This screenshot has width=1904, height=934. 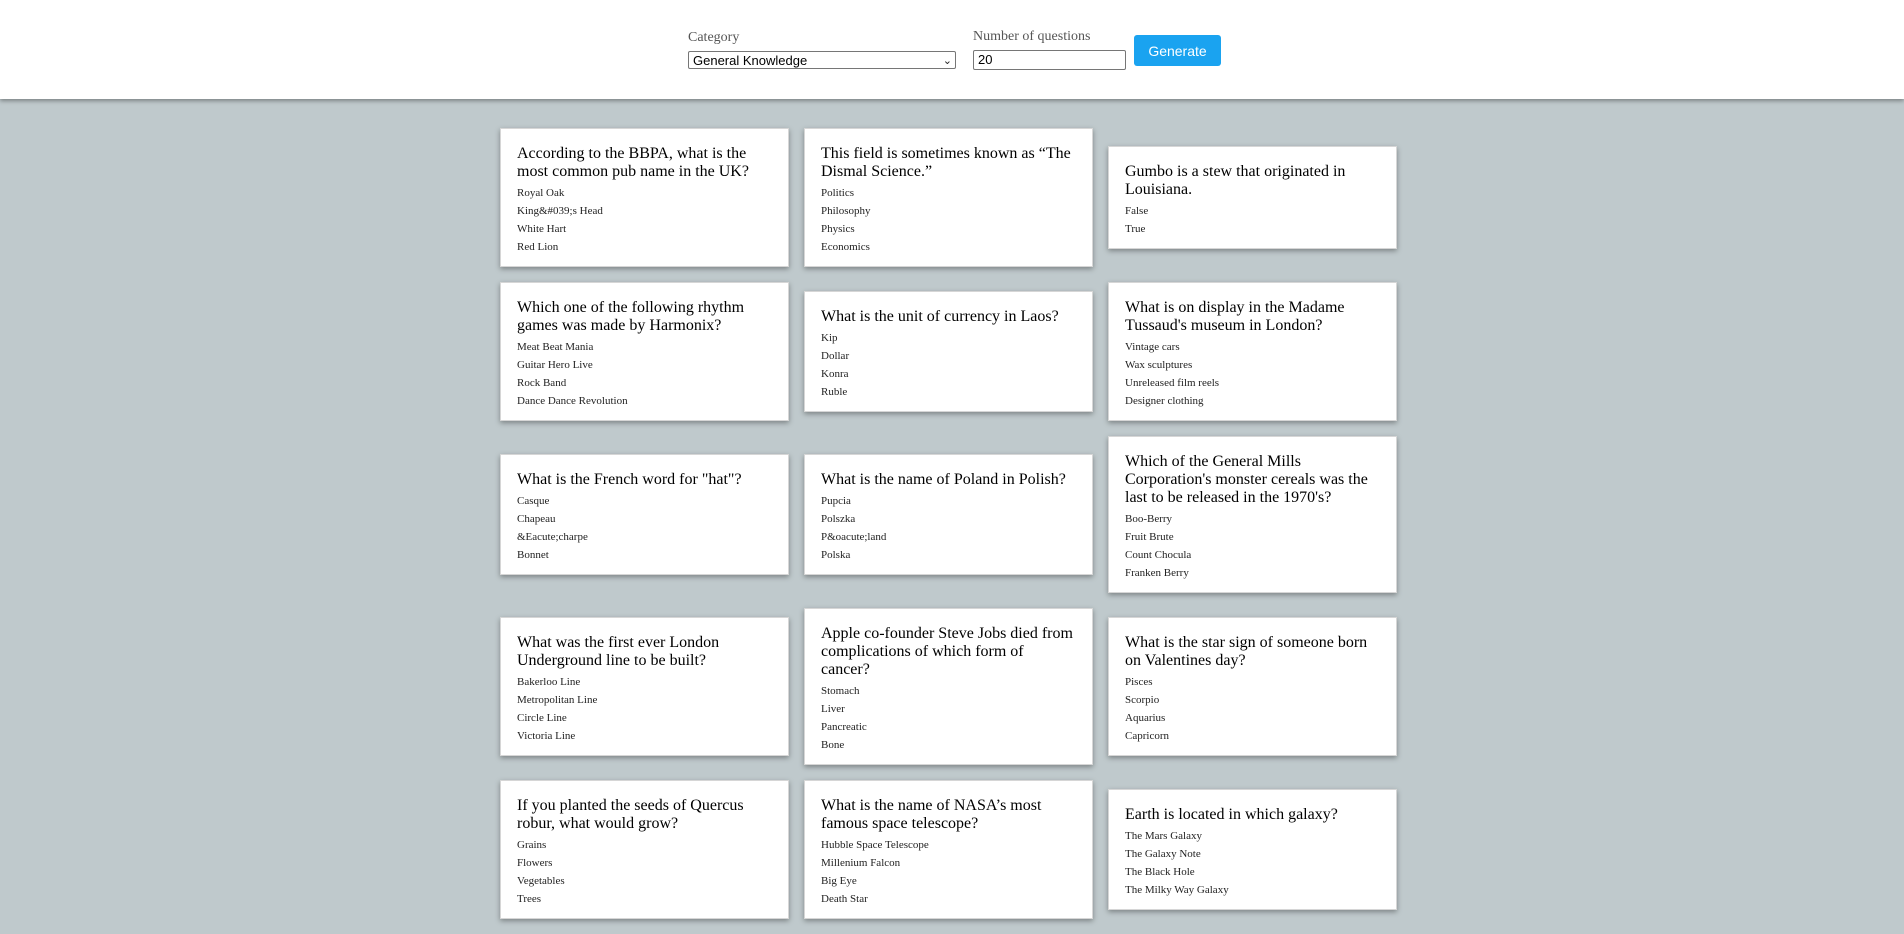 What do you see at coordinates (943, 479) in the screenshot?
I see `question-text: What is the name of Poland in Polish?` at bounding box center [943, 479].